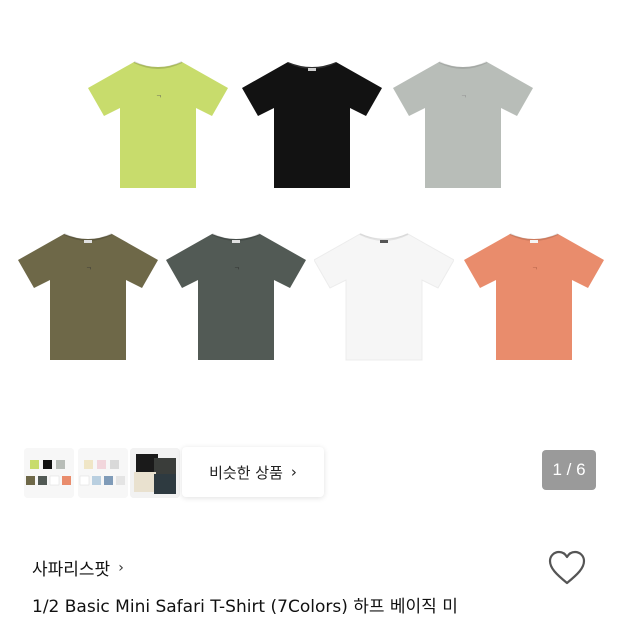  What do you see at coordinates (534, 297) in the screenshot?
I see `tshirt-image-coral: ᄀ` at bounding box center [534, 297].